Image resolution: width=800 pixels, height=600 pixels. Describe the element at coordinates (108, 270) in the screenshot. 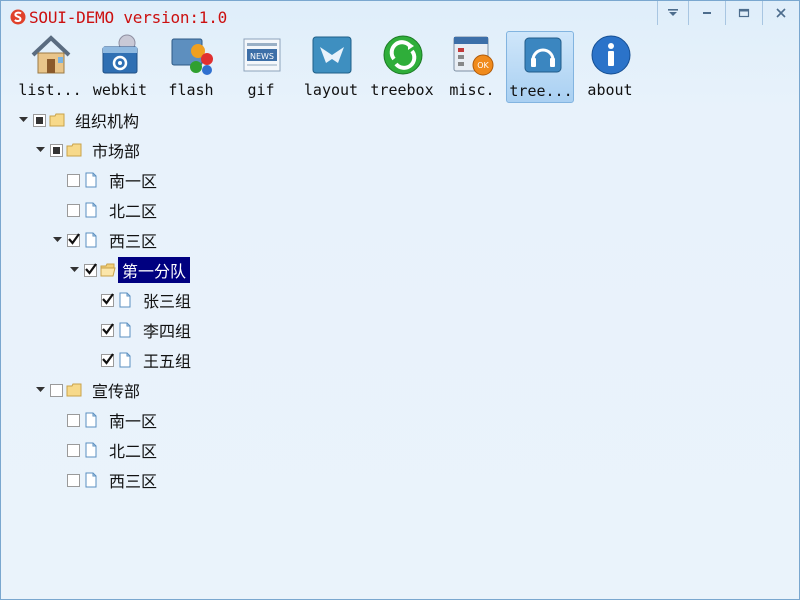

I see `open-folder-icon` at that location.